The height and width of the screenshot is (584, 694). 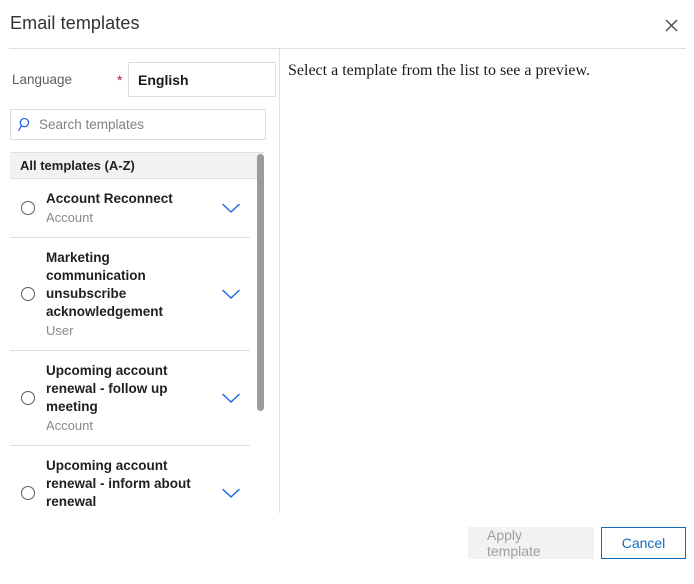 I want to click on list-scrollbar-track, so click(x=260, y=333).